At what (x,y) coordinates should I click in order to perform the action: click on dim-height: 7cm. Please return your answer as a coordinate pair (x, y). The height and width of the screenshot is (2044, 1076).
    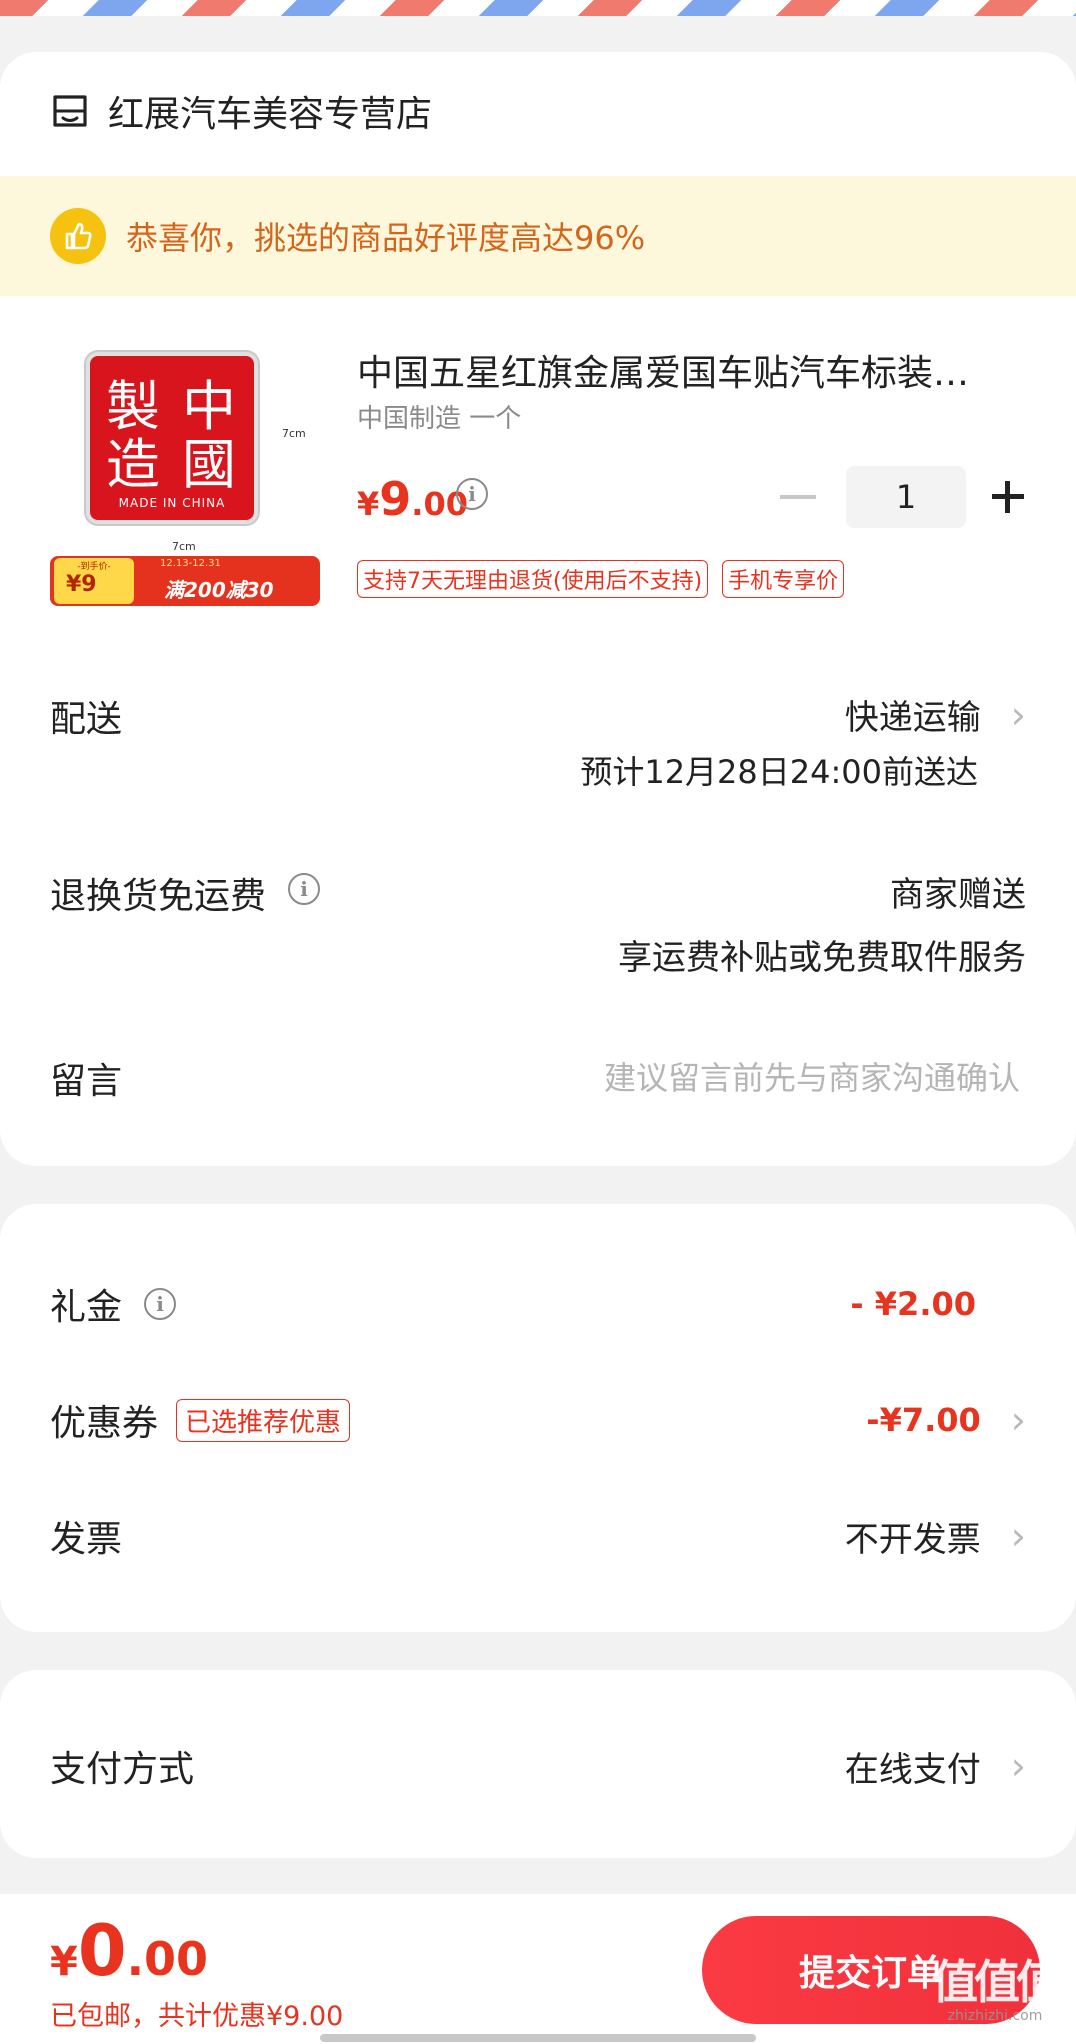
    Looking at the image, I should click on (294, 433).